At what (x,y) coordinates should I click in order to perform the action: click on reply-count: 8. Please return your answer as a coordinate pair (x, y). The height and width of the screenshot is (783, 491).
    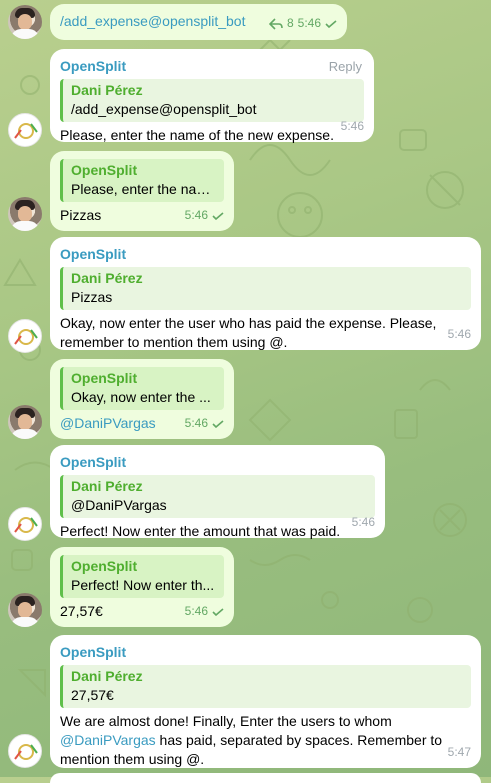
    Looking at the image, I should click on (290, 23).